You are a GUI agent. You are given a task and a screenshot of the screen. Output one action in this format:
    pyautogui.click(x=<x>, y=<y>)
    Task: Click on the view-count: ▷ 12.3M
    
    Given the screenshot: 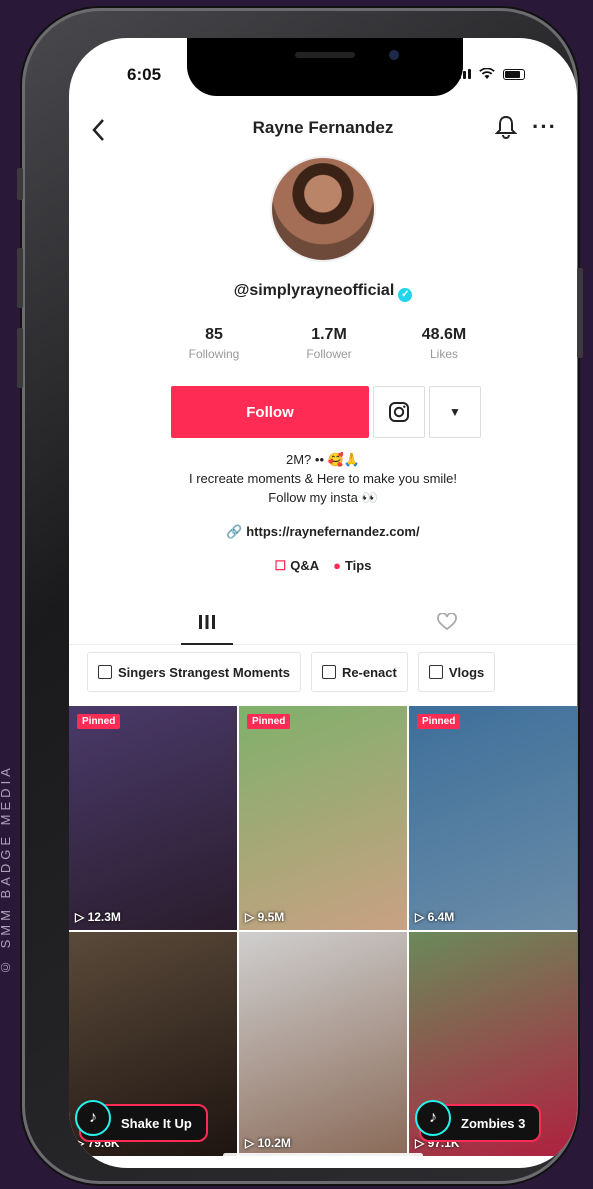 What is the action you would take?
    pyautogui.click(x=98, y=917)
    